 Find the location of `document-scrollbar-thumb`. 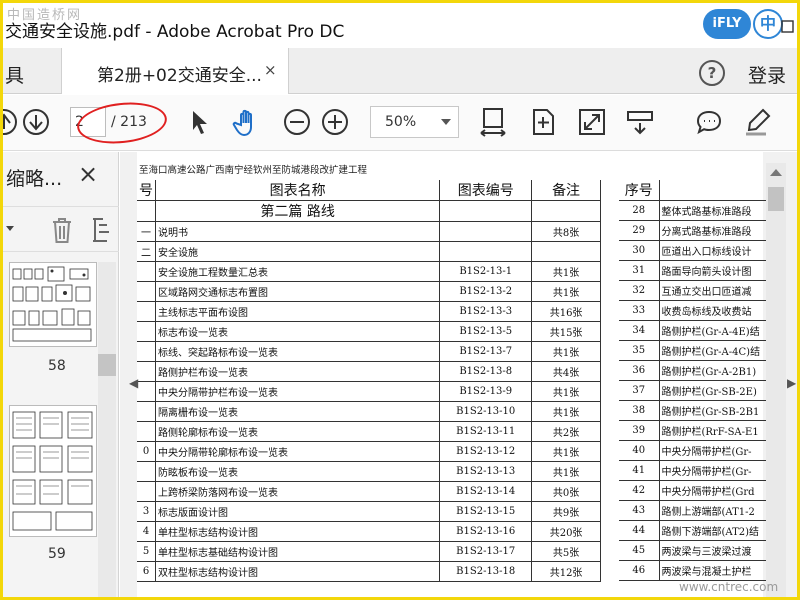

document-scrollbar-thumb is located at coordinates (776, 199).